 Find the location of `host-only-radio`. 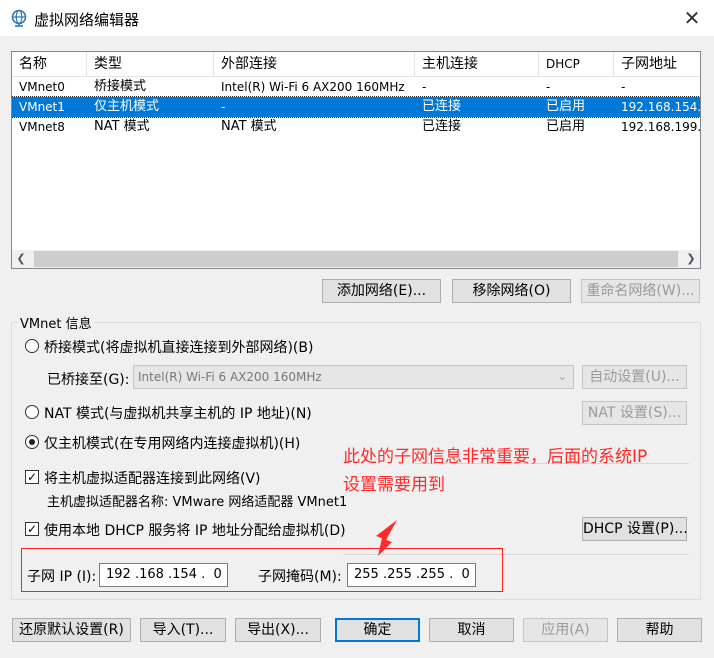

host-only-radio is located at coordinates (32, 442).